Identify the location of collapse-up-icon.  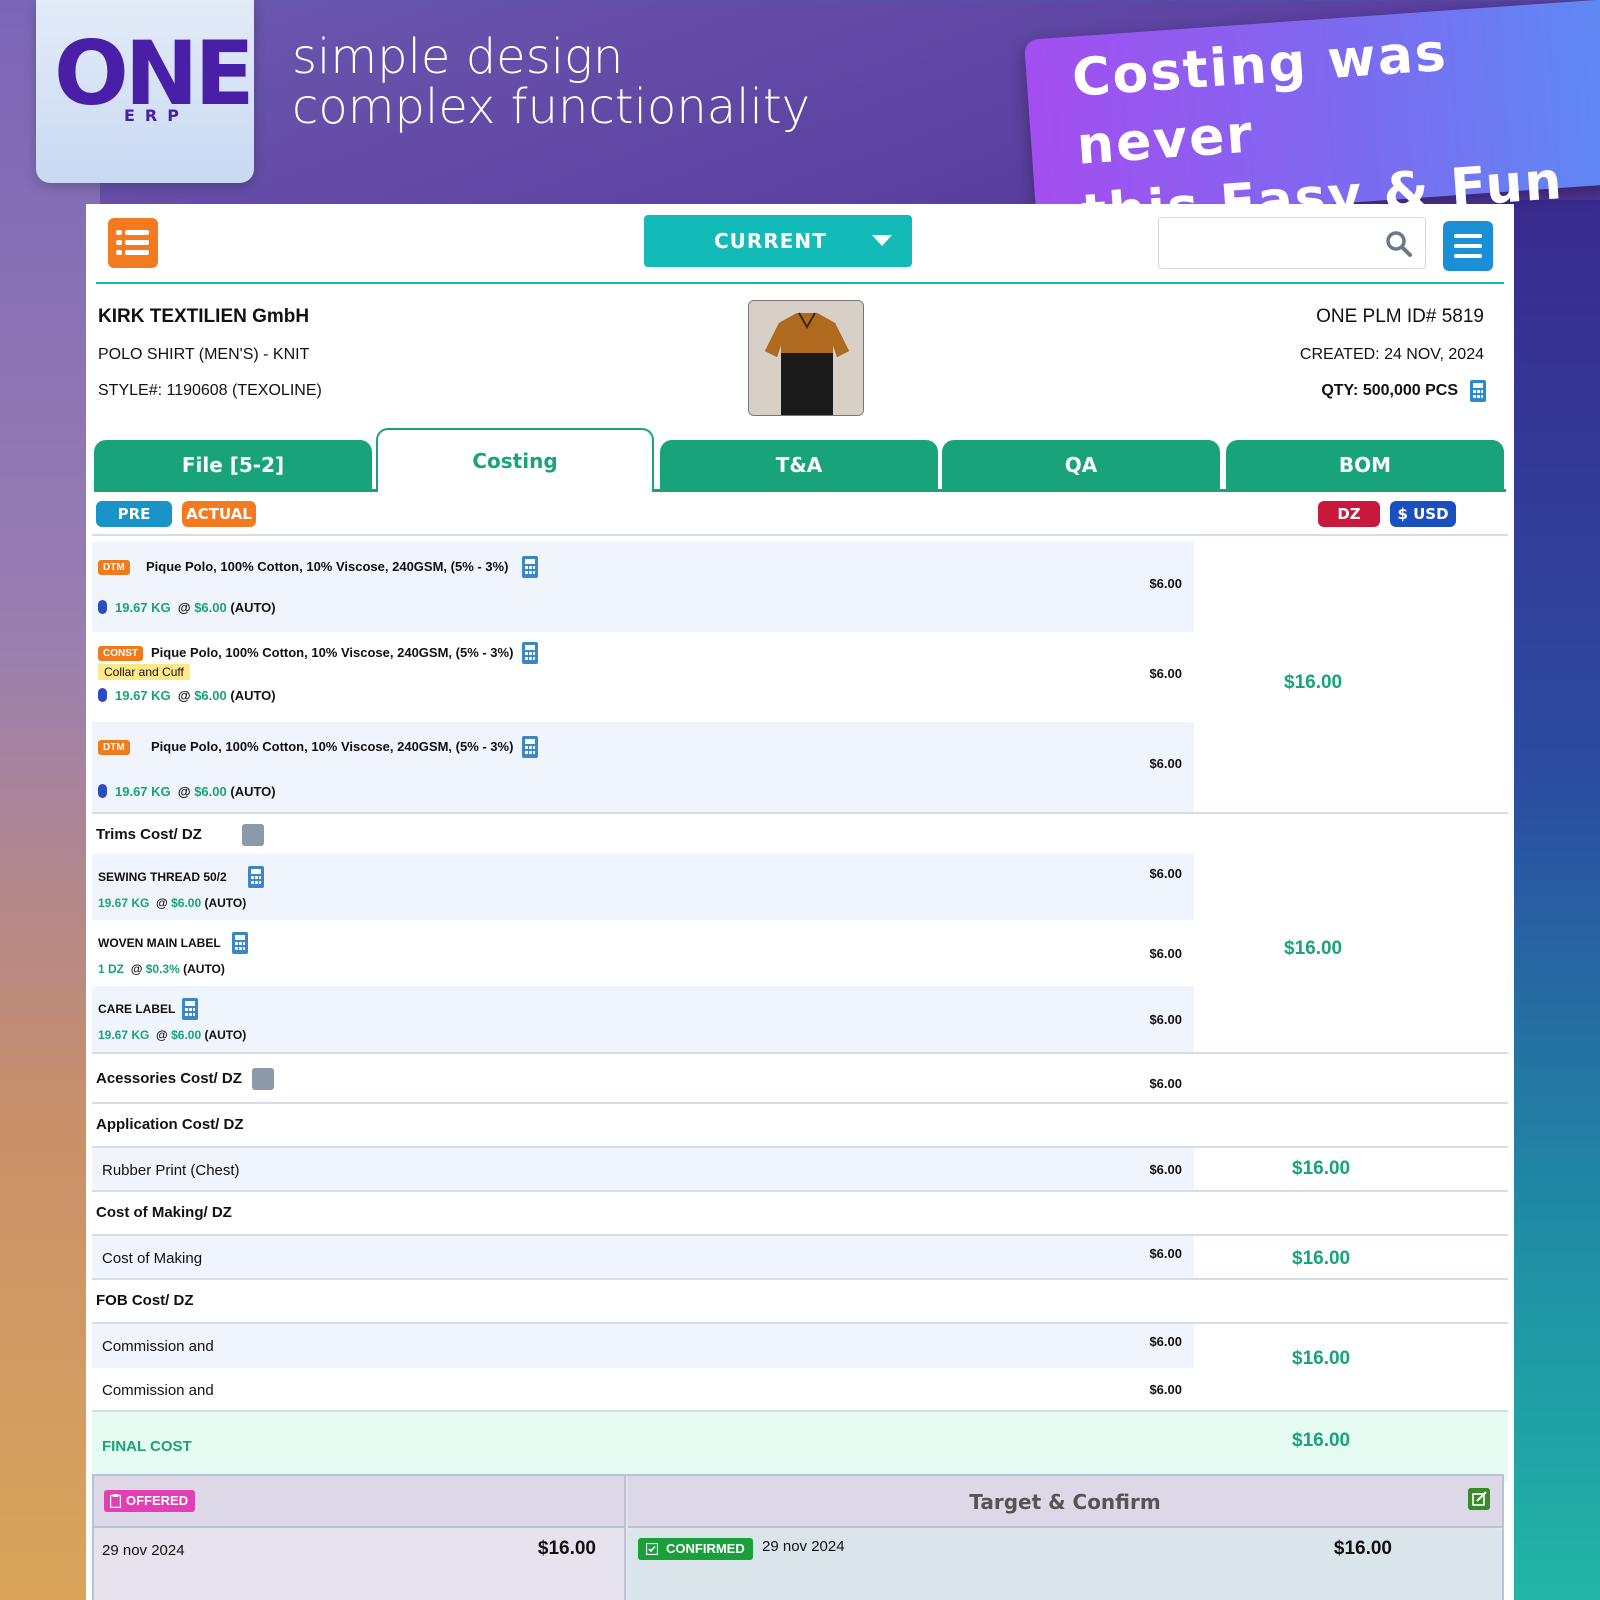
(253, 835).